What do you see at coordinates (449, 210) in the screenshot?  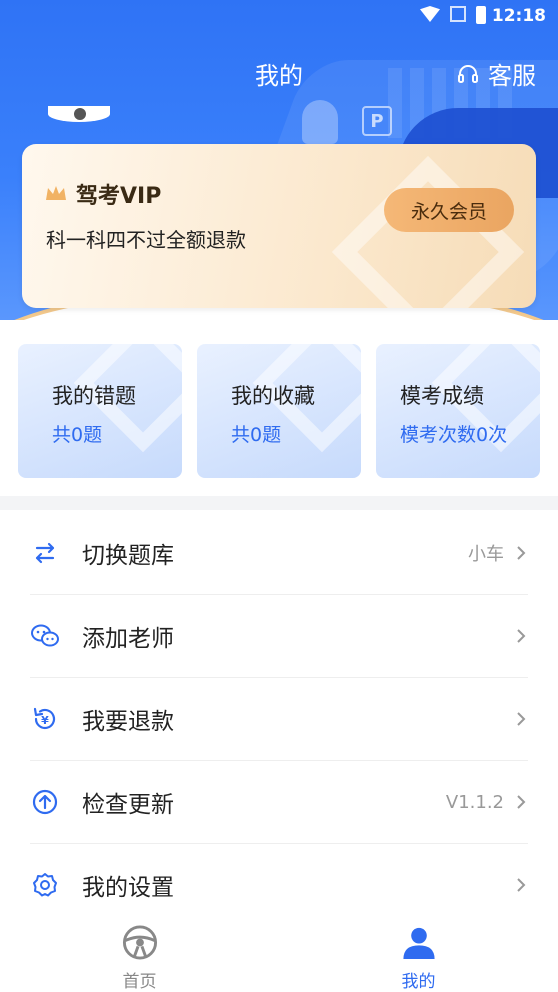 I see `vip-membership-button: 永久会员` at bounding box center [449, 210].